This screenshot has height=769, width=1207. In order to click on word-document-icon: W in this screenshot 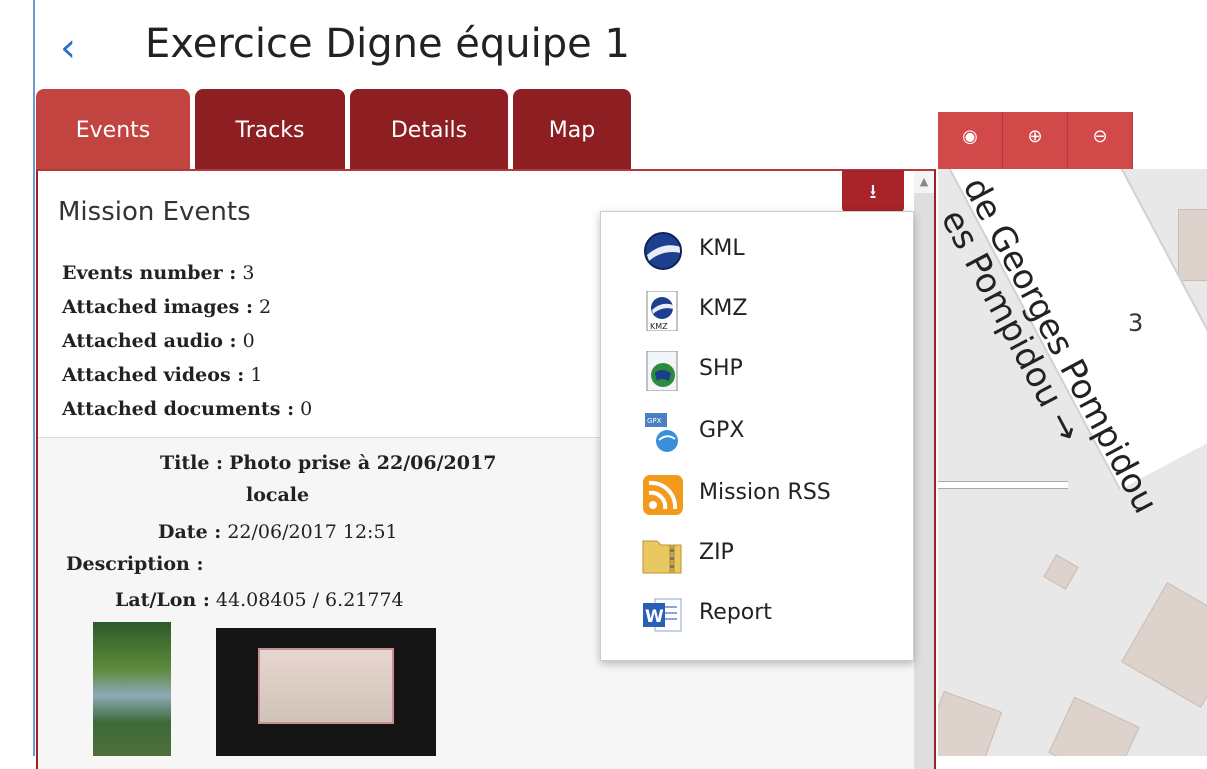, I will do `click(663, 615)`.